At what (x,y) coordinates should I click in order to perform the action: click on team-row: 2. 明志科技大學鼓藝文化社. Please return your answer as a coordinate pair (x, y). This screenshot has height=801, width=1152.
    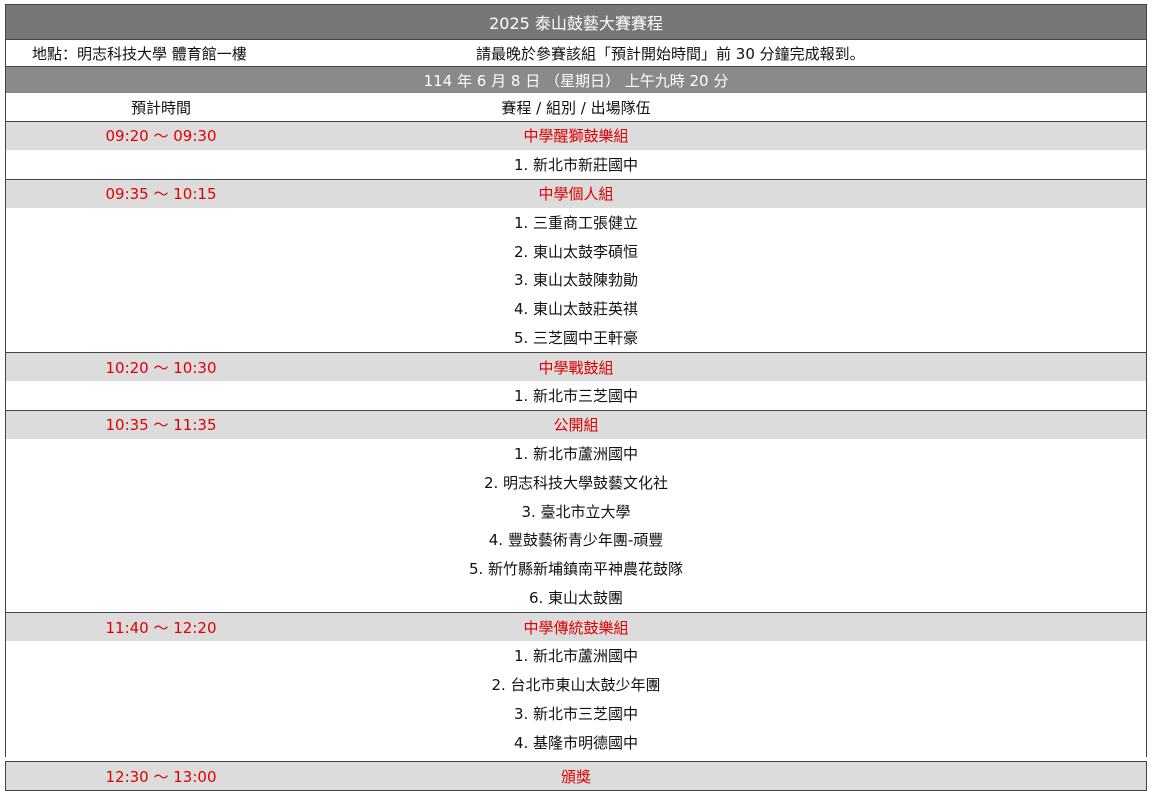
    Looking at the image, I should click on (576, 482).